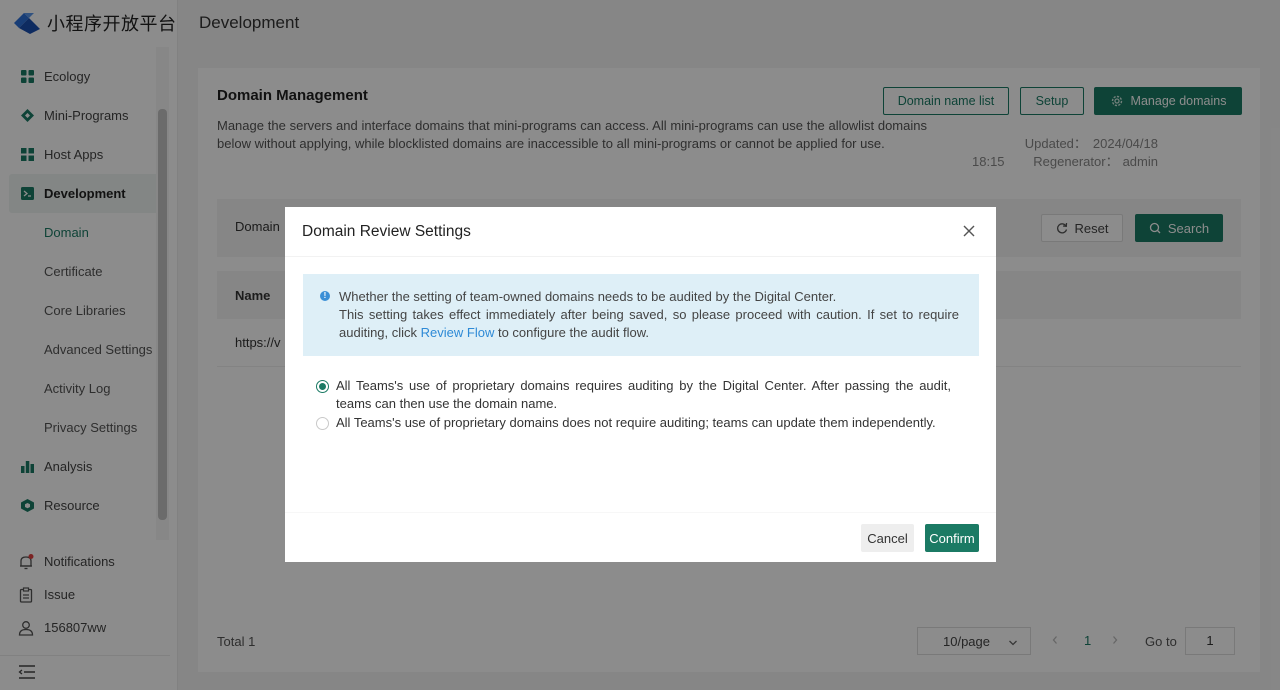 The height and width of the screenshot is (690, 1280). What do you see at coordinates (571, 332) in the screenshot?
I see `info-line-2-end: to configure the audit flow.` at bounding box center [571, 332].